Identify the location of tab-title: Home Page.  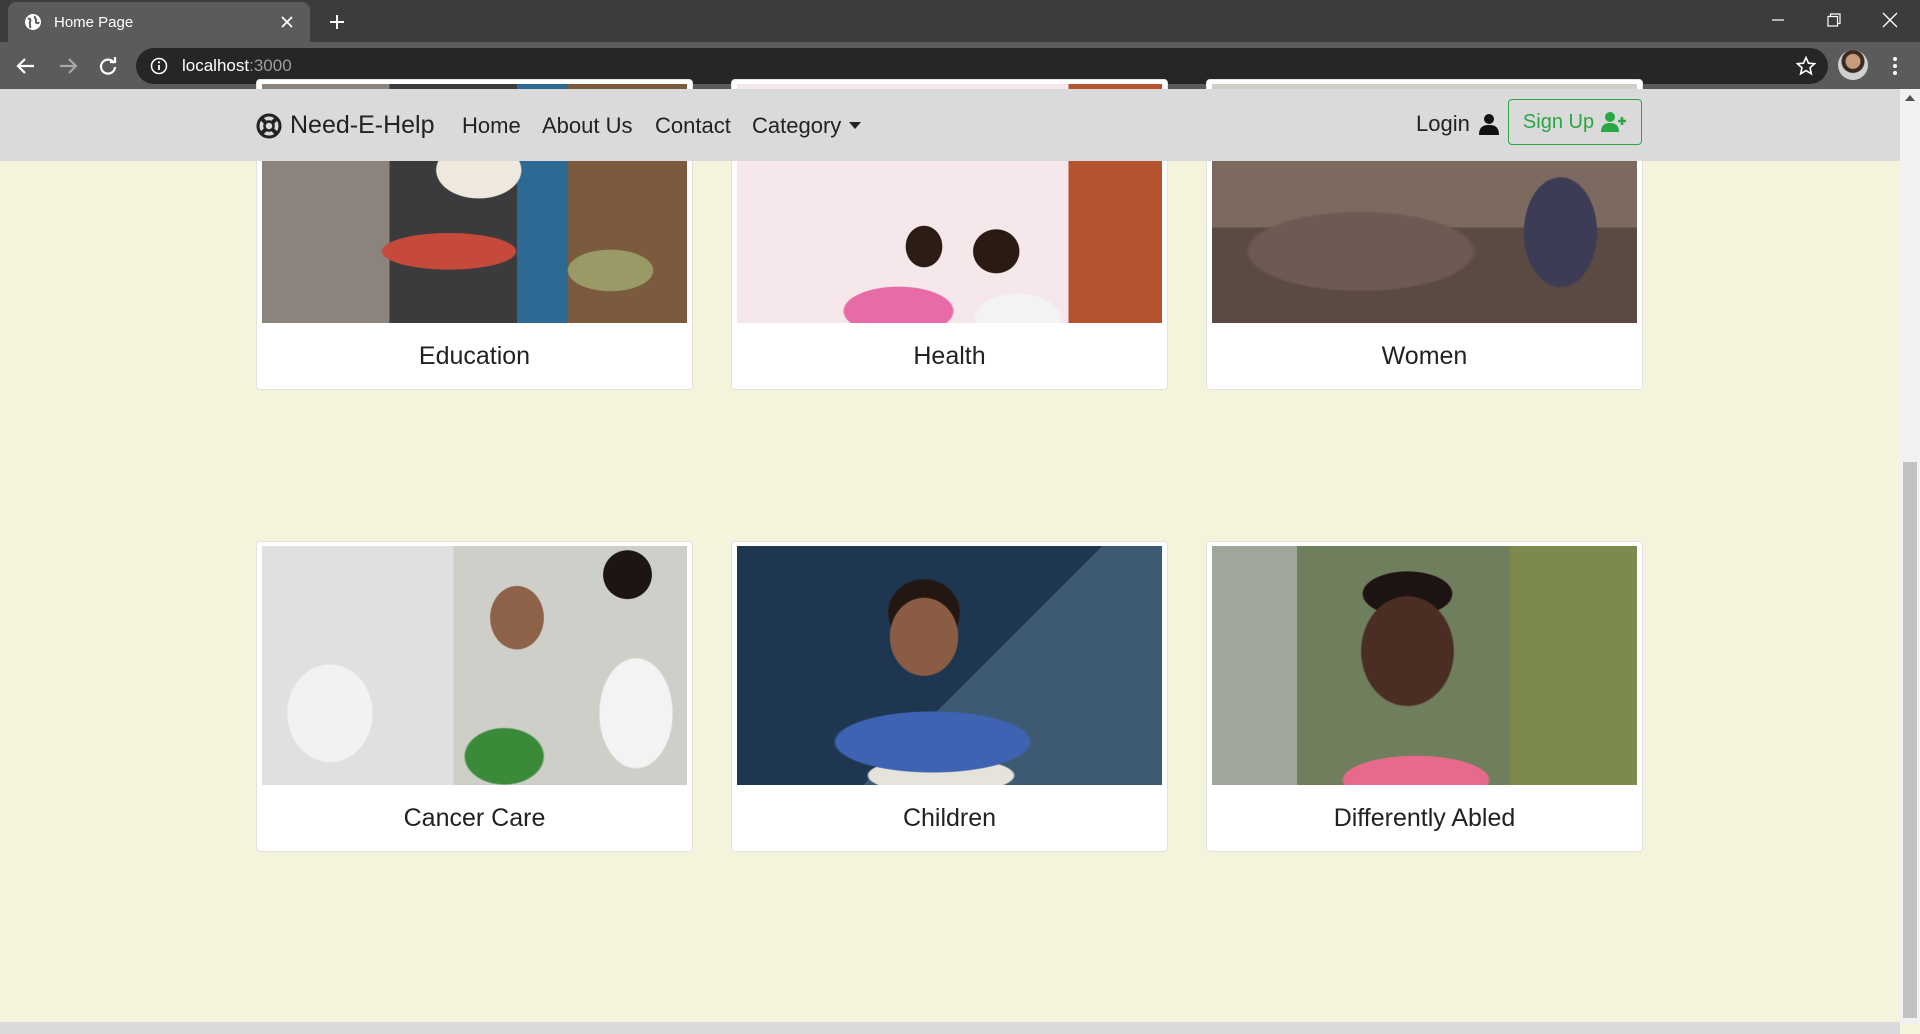
(94, 22).